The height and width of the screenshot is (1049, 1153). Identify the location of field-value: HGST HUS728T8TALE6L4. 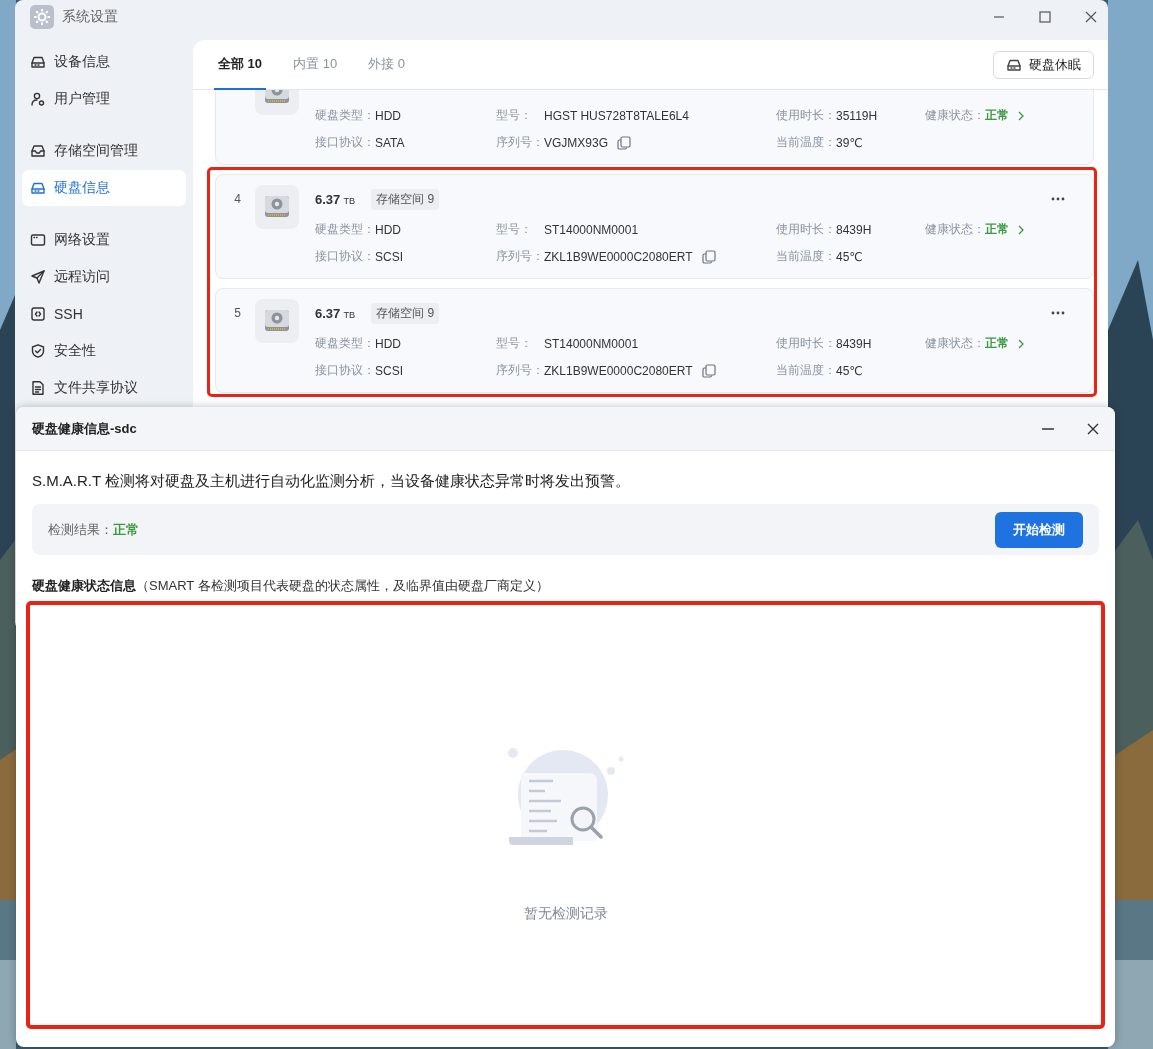
(616, 115).